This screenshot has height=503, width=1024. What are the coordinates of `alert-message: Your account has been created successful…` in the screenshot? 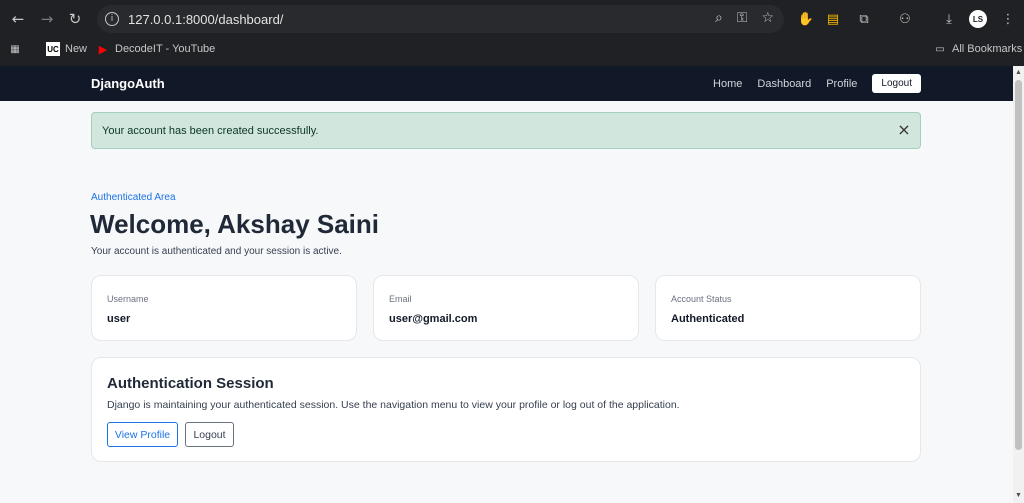 It's located at (210, 130).